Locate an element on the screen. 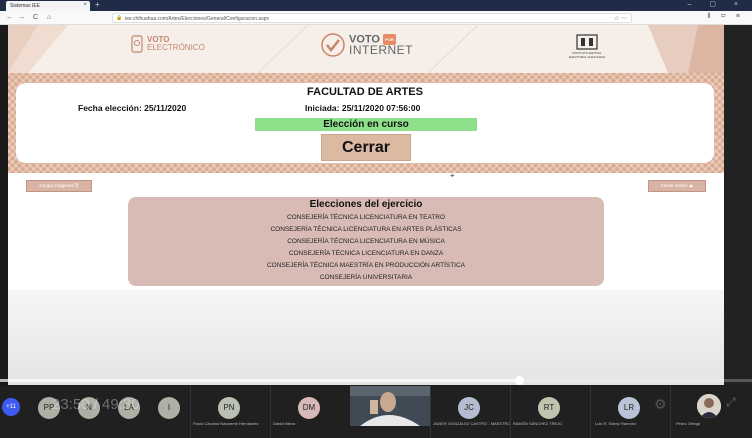 The image size is (752, 438). seekbar-progress is located at coordinates (259, 380).